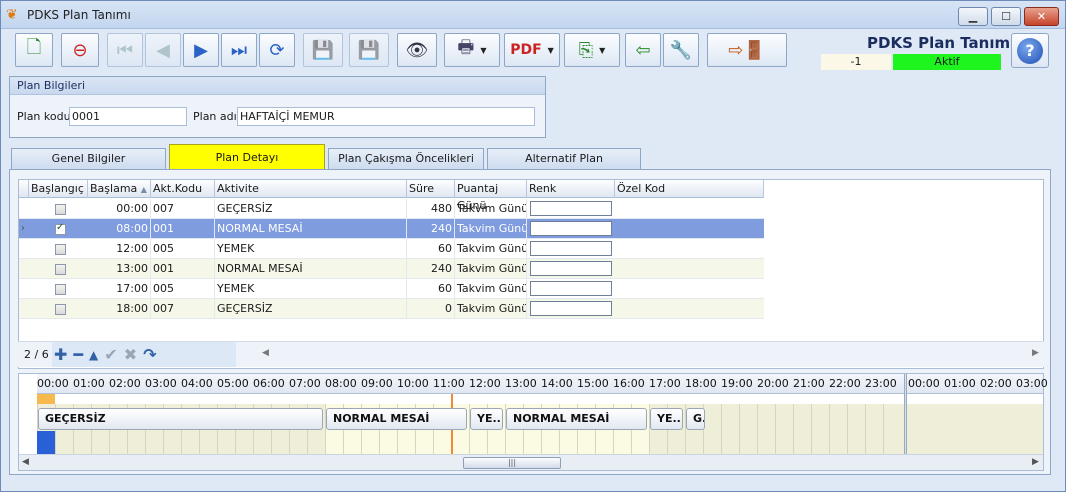  I want to click on next-record-button: ▶, so click(201, 50).